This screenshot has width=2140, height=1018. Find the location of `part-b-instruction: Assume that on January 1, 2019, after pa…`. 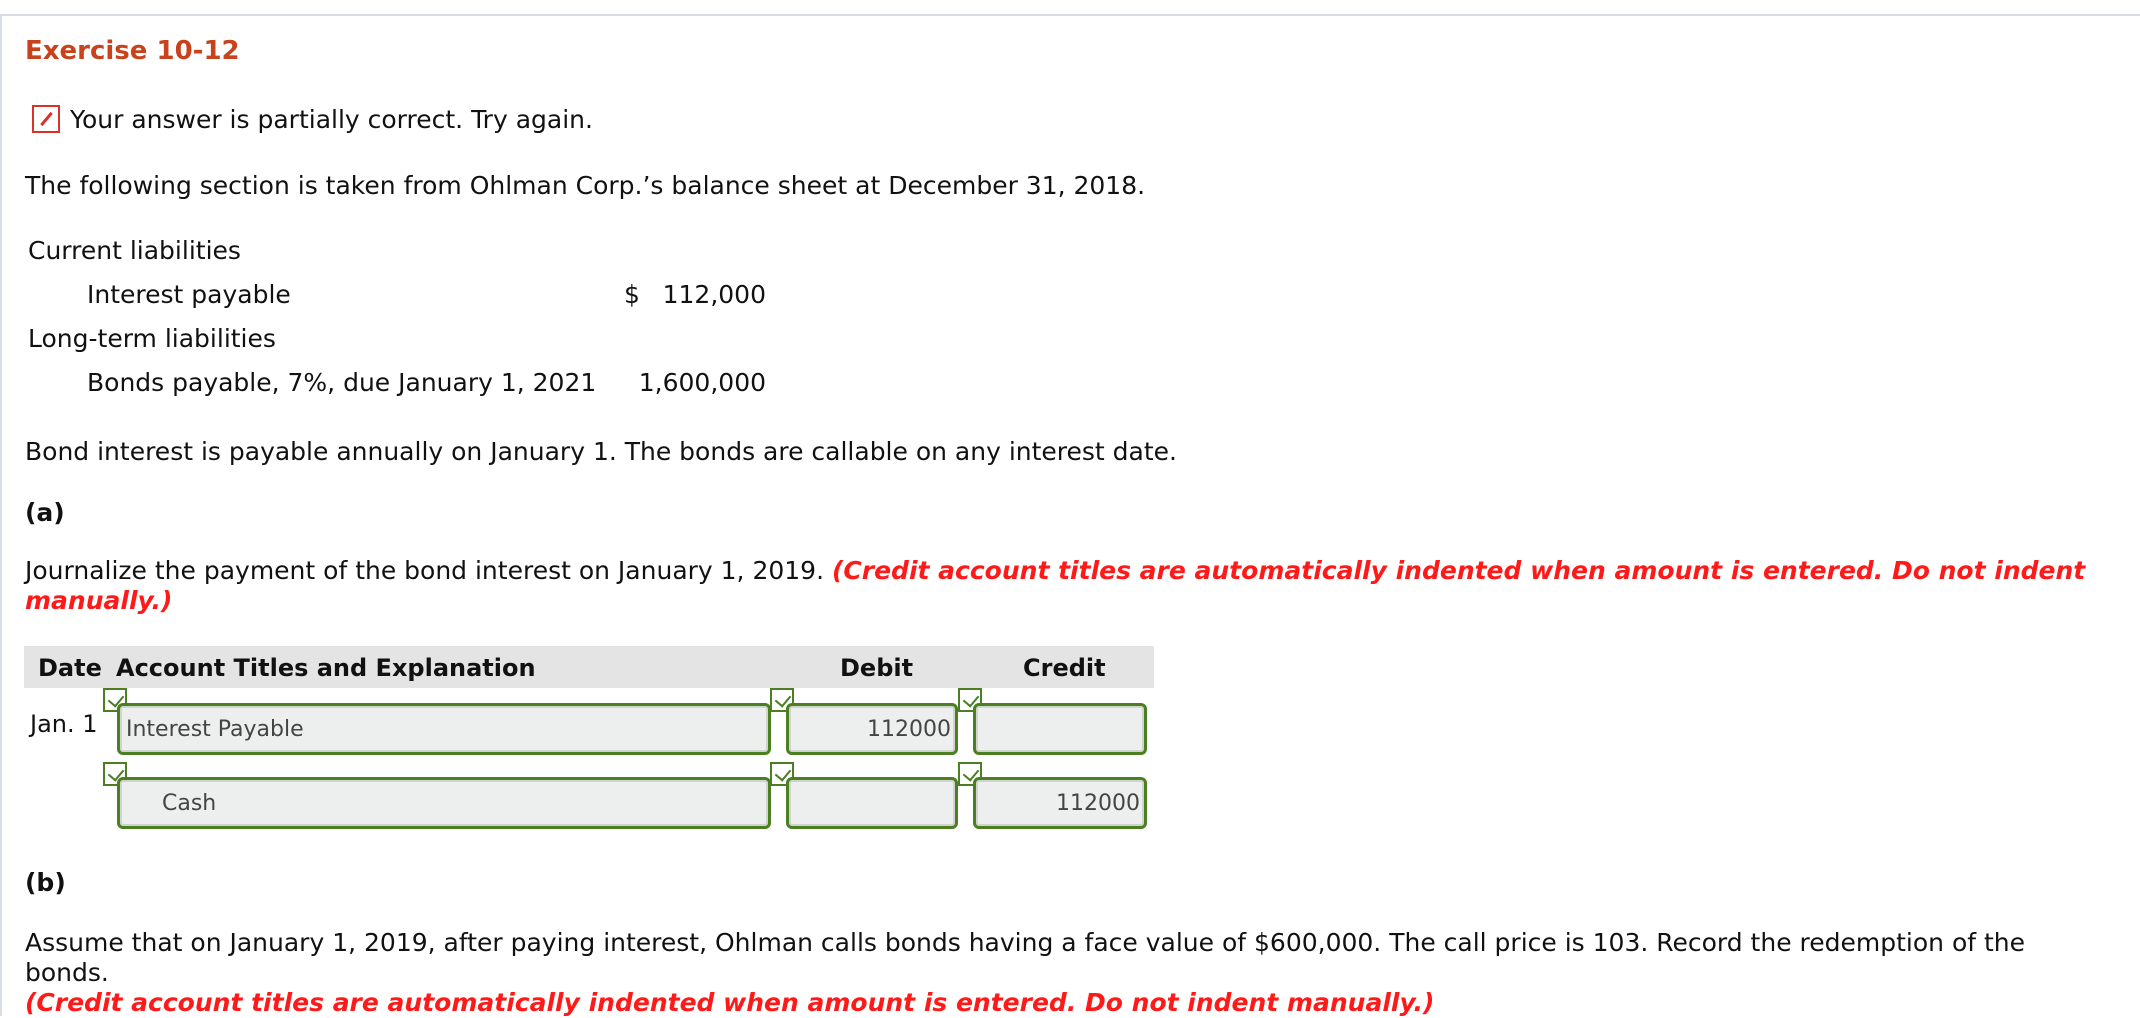

part-b-instruction: Assume that on January 1, 2019, after pa… is located at coordinates (1070, 973).